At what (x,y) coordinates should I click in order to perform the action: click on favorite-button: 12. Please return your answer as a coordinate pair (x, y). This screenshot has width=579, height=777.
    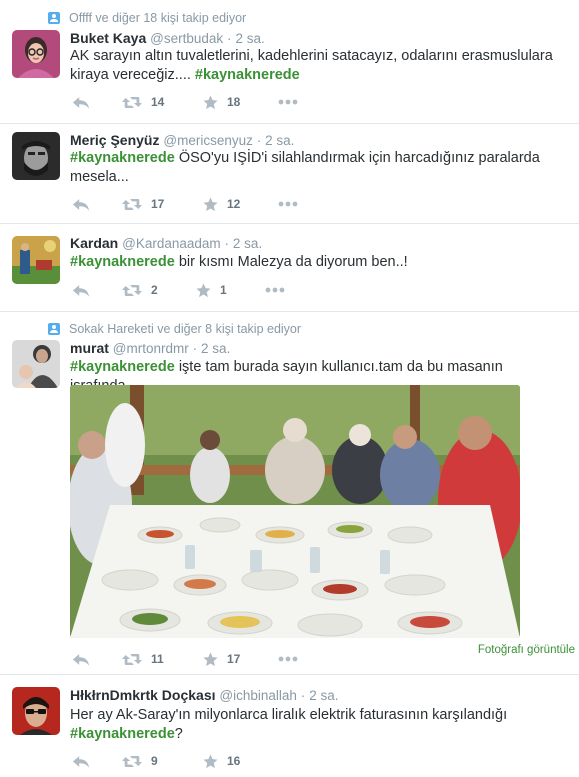
    Looking at the image, I should click on (221, 204).